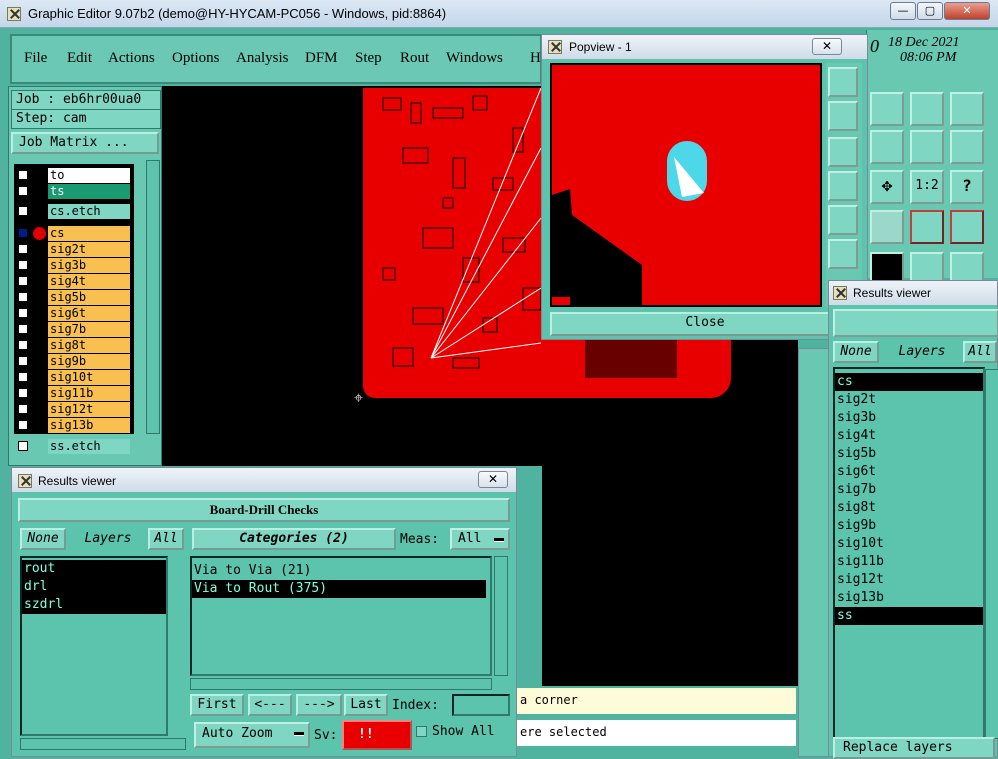 The image size is (998, 759). What do you see at coordinates (481, 705) in the screenshot?
I see `index-input` at bounding box center [481, 705].